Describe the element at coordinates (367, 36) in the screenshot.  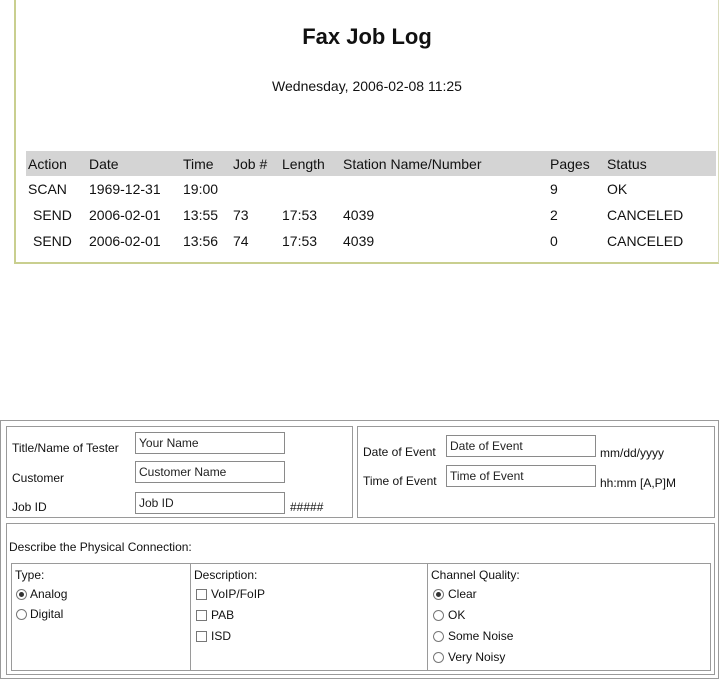
I see `fax-log-title: Fax Job Log` at that location.